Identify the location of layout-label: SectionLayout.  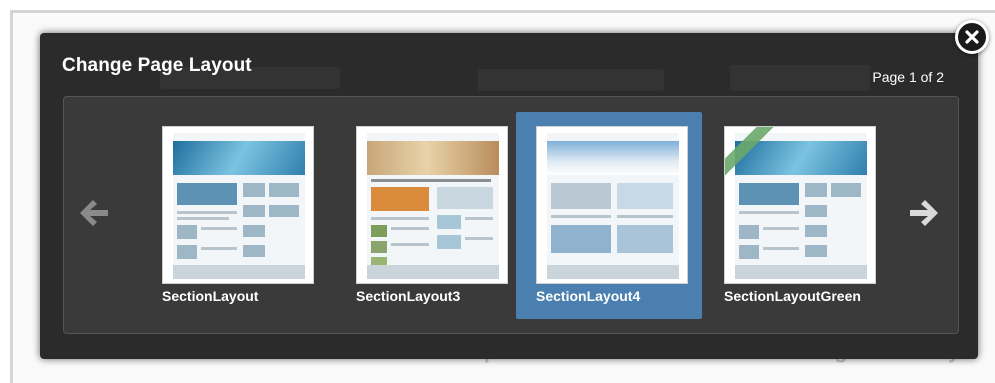
(210, 296).